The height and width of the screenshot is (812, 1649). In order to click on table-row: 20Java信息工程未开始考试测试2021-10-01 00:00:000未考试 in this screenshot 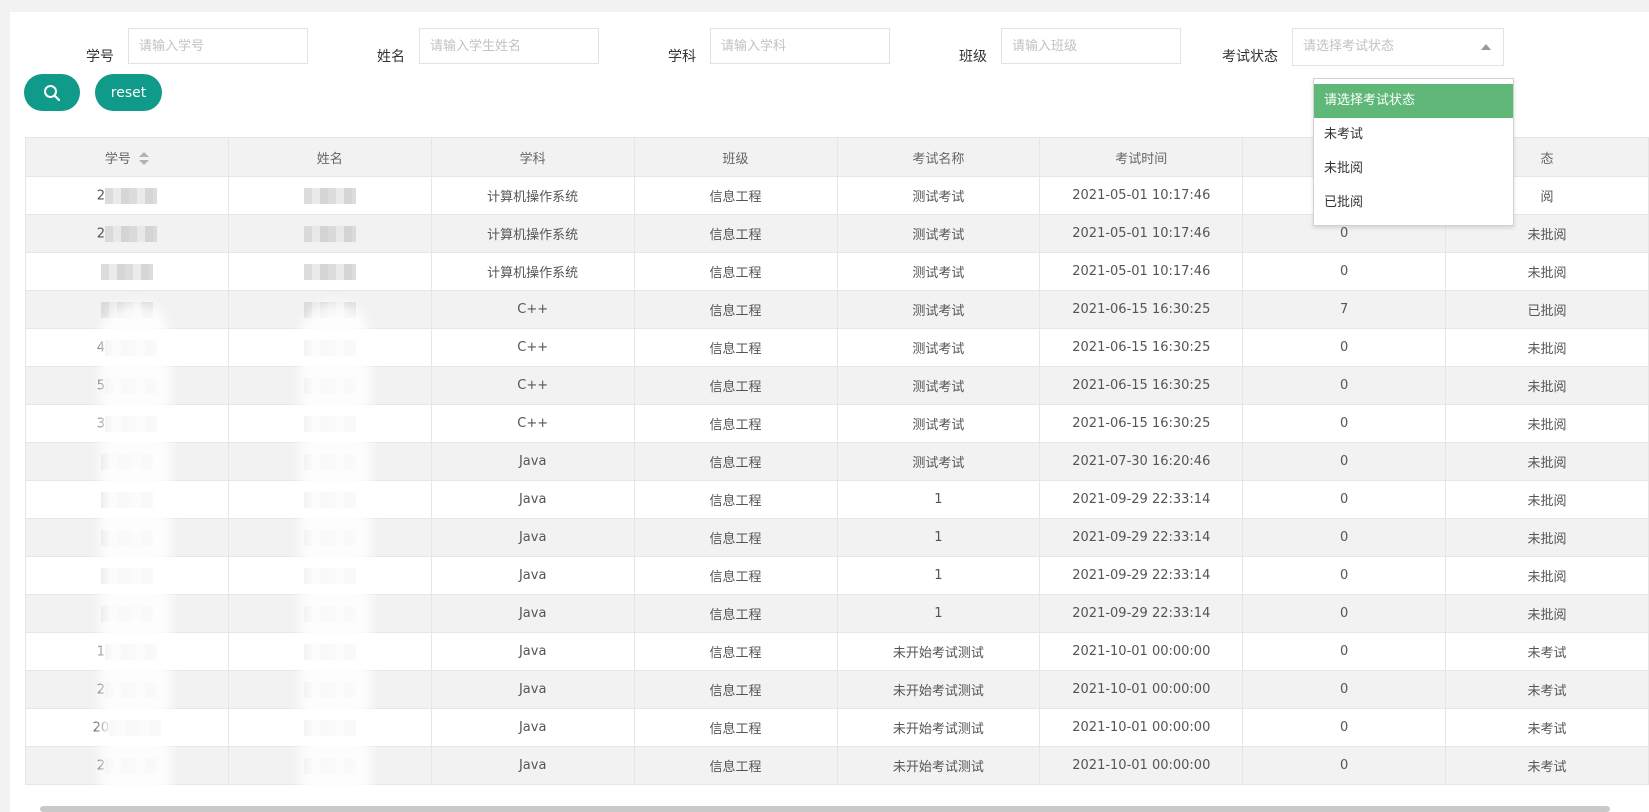, I will do `click(837, 727)`.